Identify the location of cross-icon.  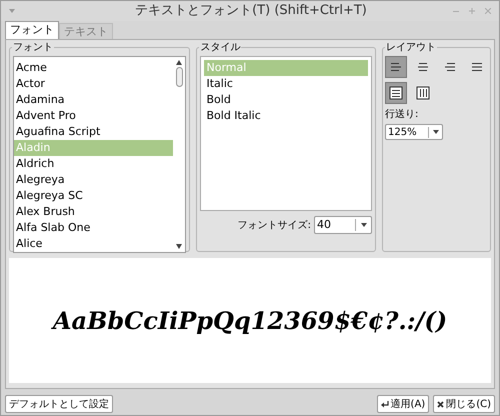
(440, 404).